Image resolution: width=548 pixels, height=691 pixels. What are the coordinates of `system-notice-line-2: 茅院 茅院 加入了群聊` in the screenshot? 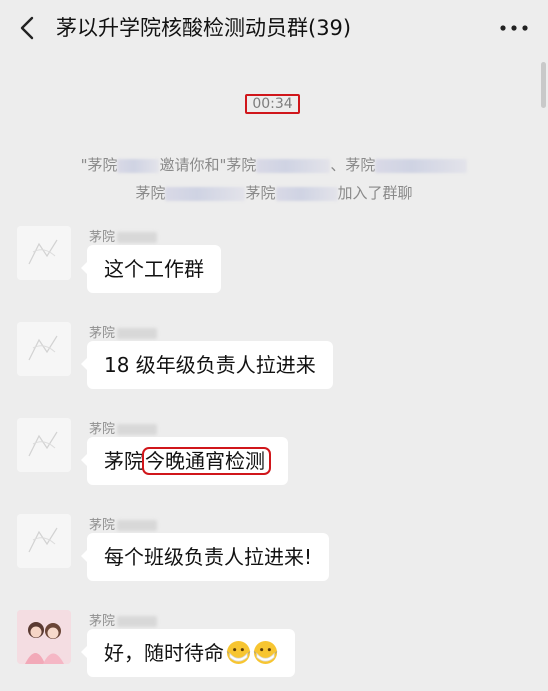 It's located at (274, 192).